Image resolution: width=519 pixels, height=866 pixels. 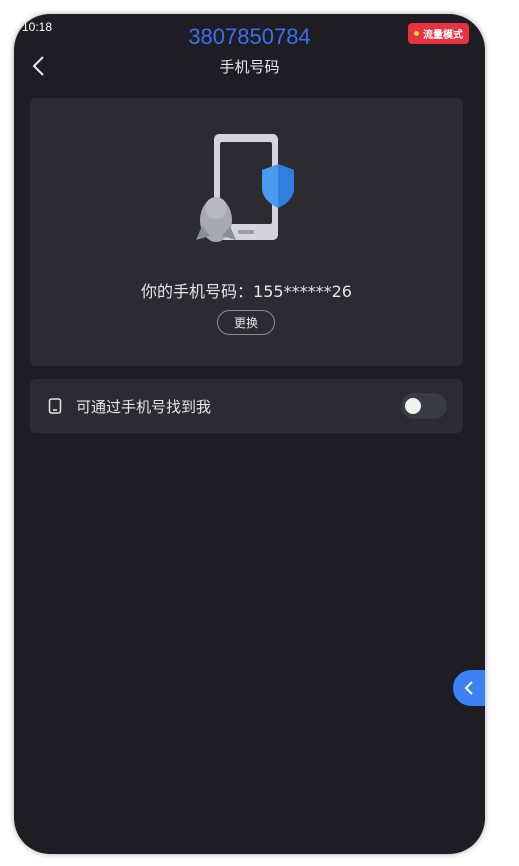 I want to click on find-me-toggle, so click(x=424, y=406).